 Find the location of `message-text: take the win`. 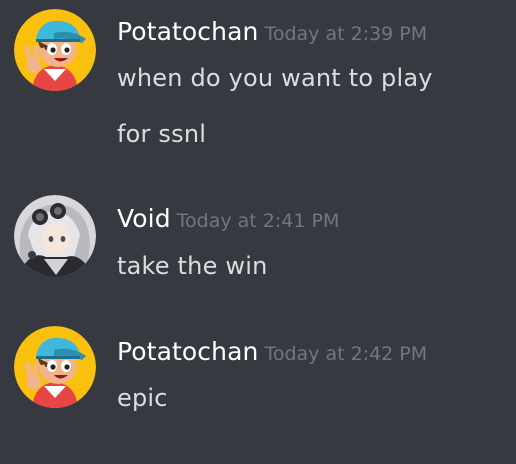

message-text: take the win is located at coordinates (192, 266).